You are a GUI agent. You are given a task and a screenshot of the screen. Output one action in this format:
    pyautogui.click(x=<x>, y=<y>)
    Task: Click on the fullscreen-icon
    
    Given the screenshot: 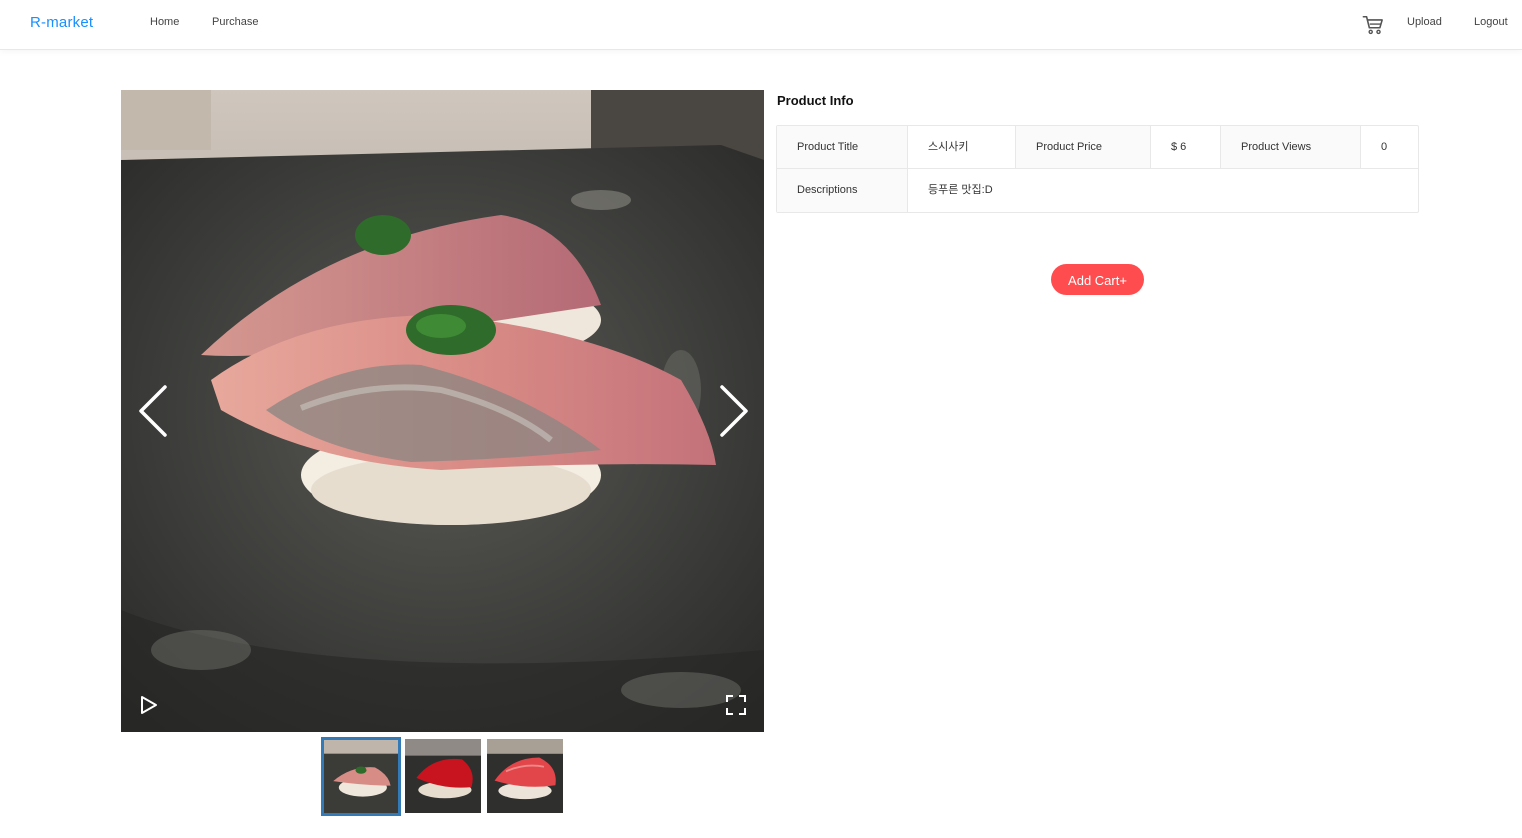 What is the action you would take?
    pyautogui.click(x=736, y=705)
    